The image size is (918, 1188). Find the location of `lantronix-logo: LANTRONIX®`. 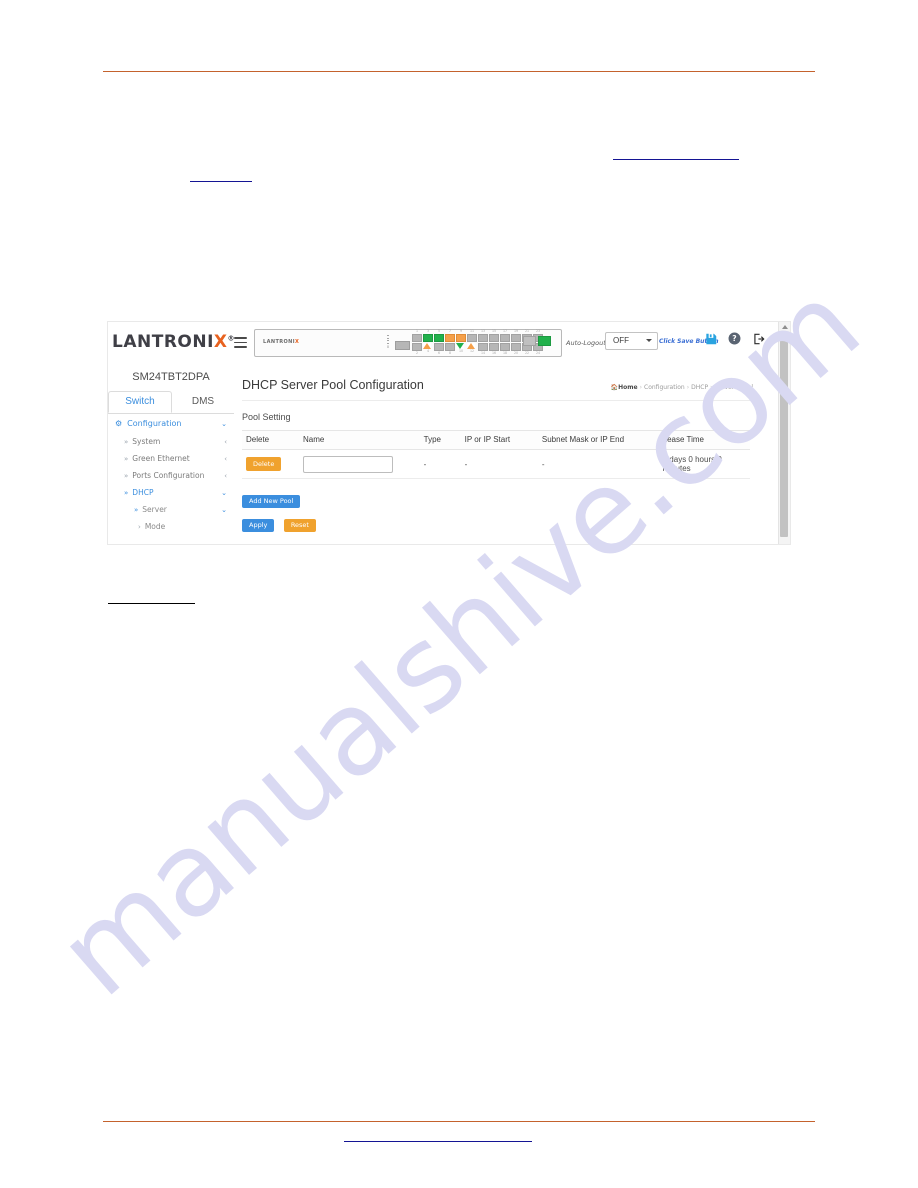

lantronix-logo: LANTRONIX® is located at coordinates (174, 342).